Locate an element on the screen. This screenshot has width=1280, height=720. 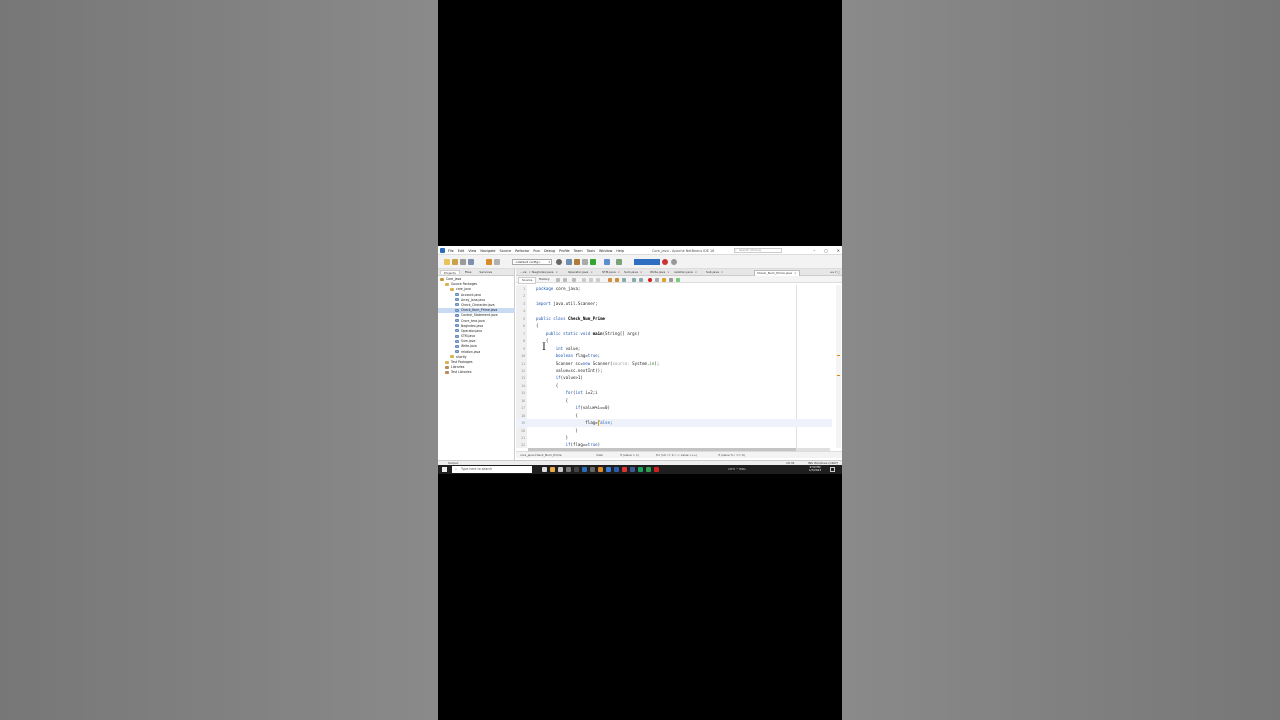
code-line: 19 flag=false; is located at coordinates (674, 423).